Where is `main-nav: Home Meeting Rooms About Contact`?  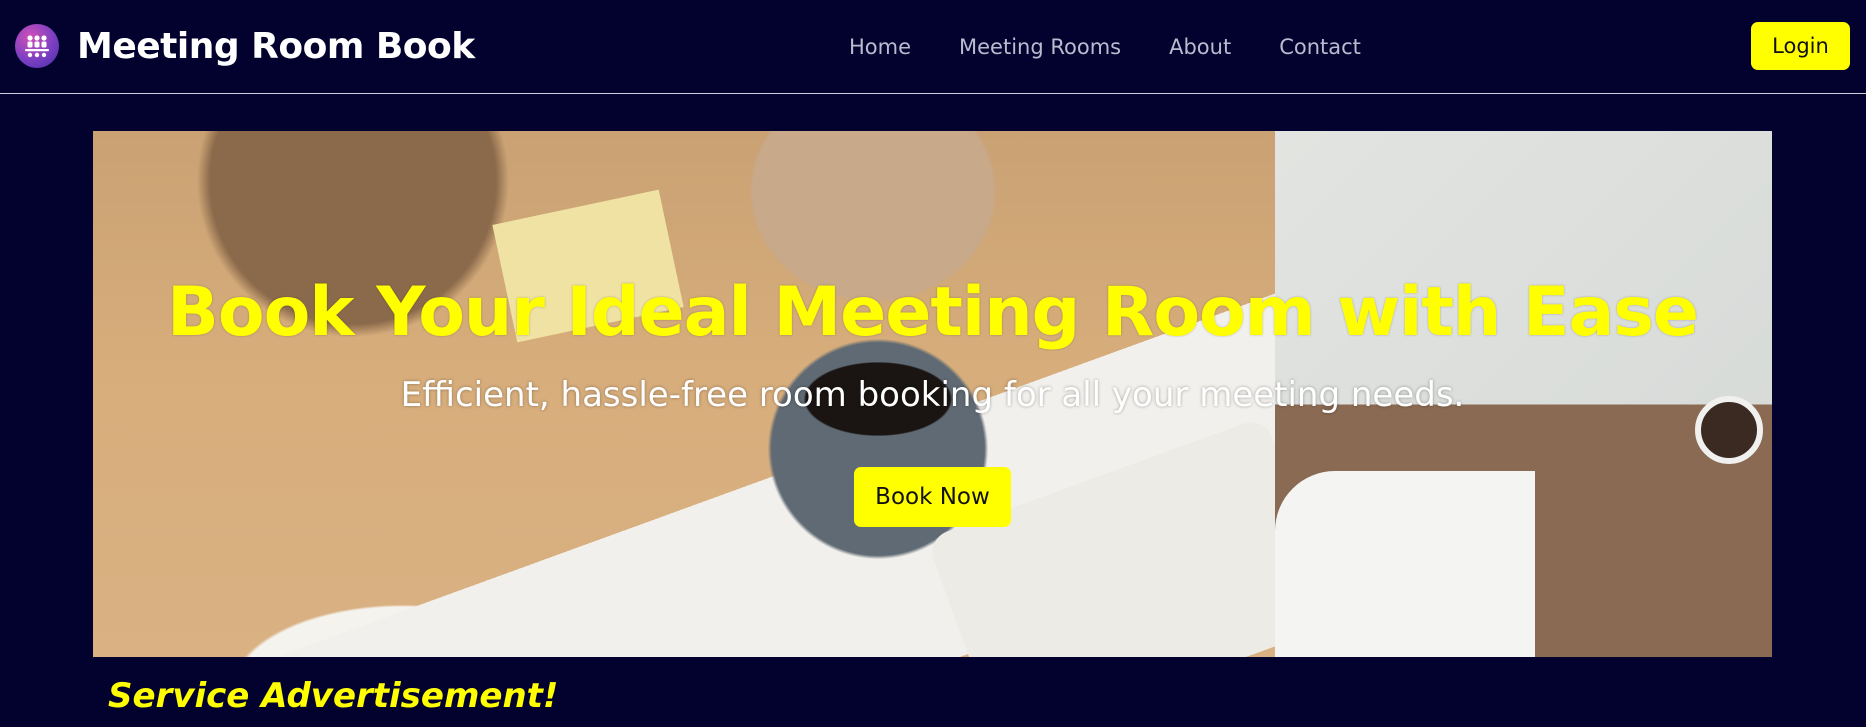 main-nav: Home Meeting Rooms About Contact is located at coordinates (1105, 47).